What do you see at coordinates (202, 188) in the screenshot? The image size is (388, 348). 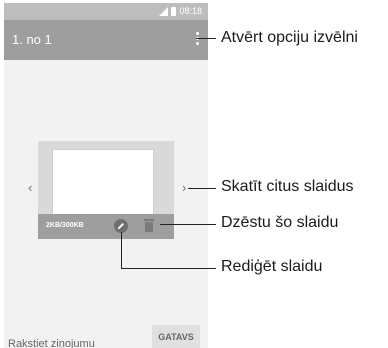 I see `callout-line-view-slides` at bounding box center [202, 188].